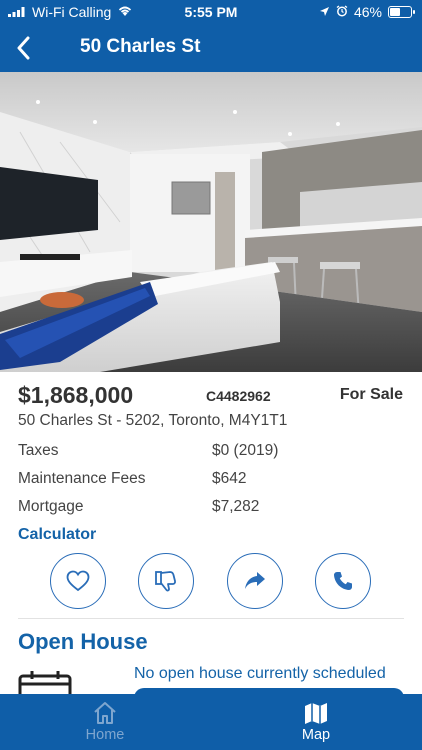 The height and width of the screenshot is (750, 422). I want to click on detail-value: $7,282, so click(236, 506).